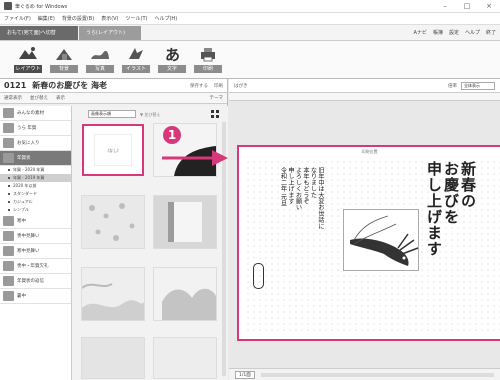 The height and width of the screenshot is (380, 500). Describe the element at coordinates (35, 194) in the screenshot. I see `subcategory-item: スタンダード` at that location.